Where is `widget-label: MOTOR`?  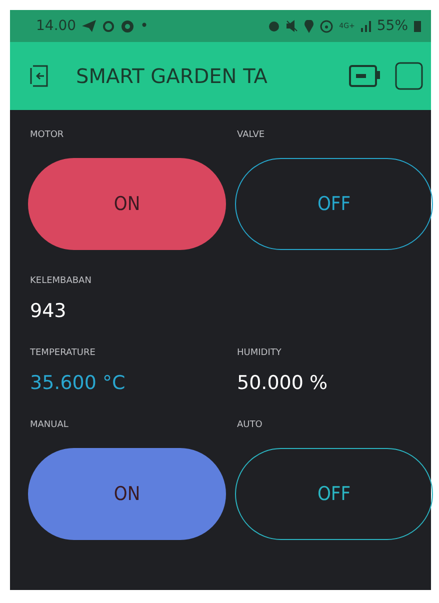 widget-label: MOTOR is located at coordinates (47, 135).